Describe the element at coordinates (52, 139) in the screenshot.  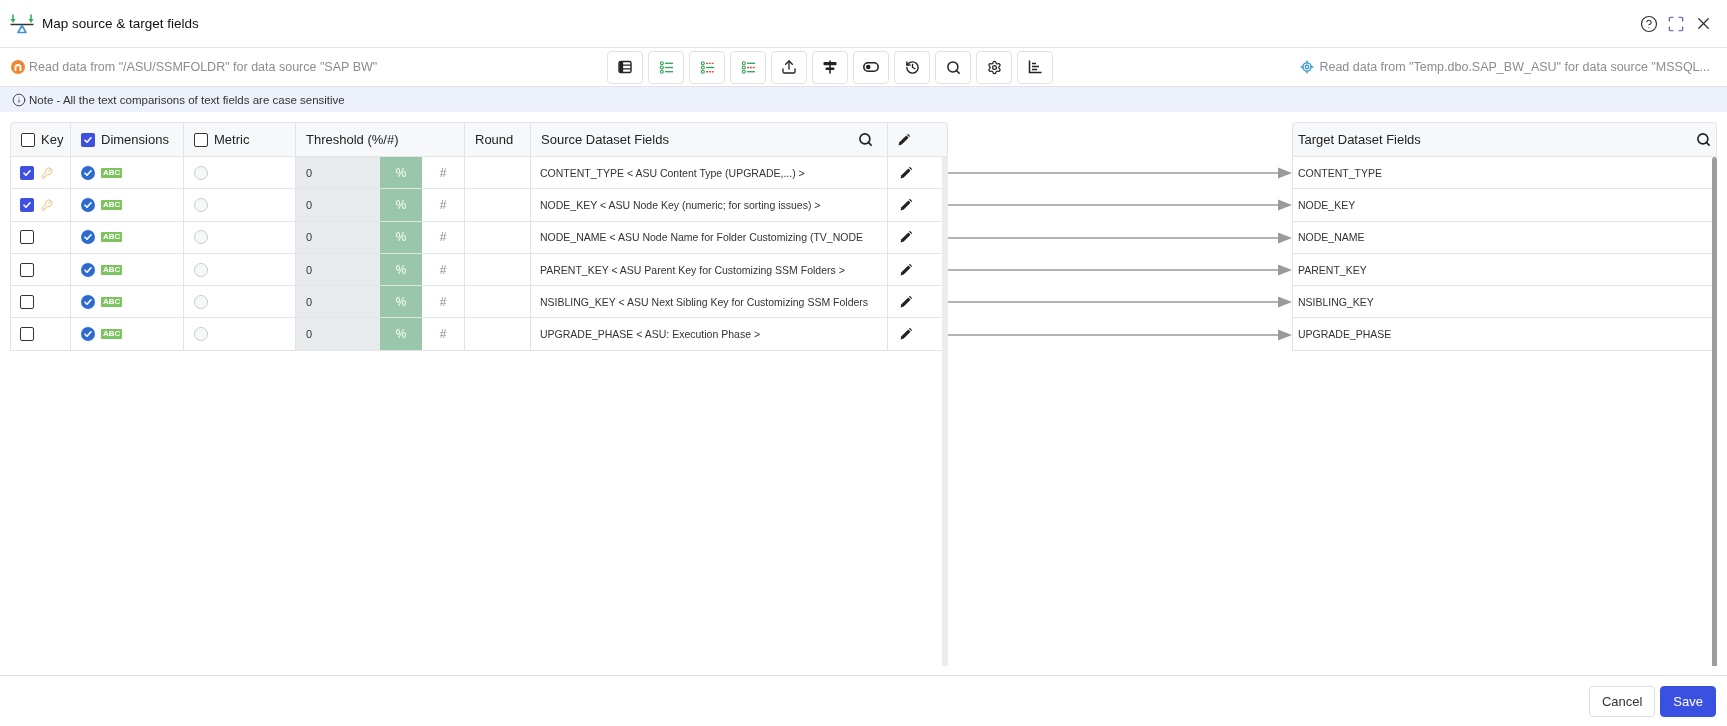
I see `column-header: Key` at that location.